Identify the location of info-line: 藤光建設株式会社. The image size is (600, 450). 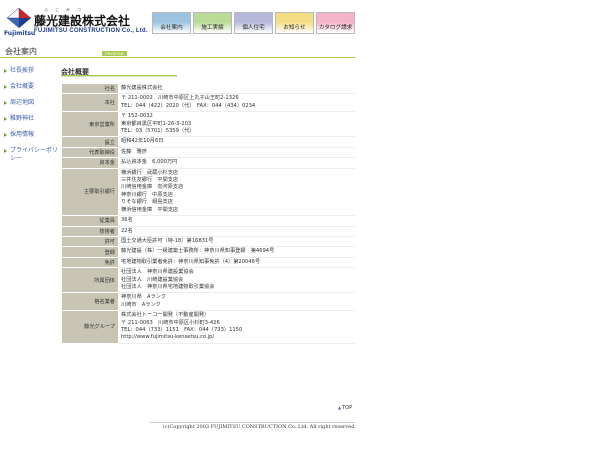
(142, 88).